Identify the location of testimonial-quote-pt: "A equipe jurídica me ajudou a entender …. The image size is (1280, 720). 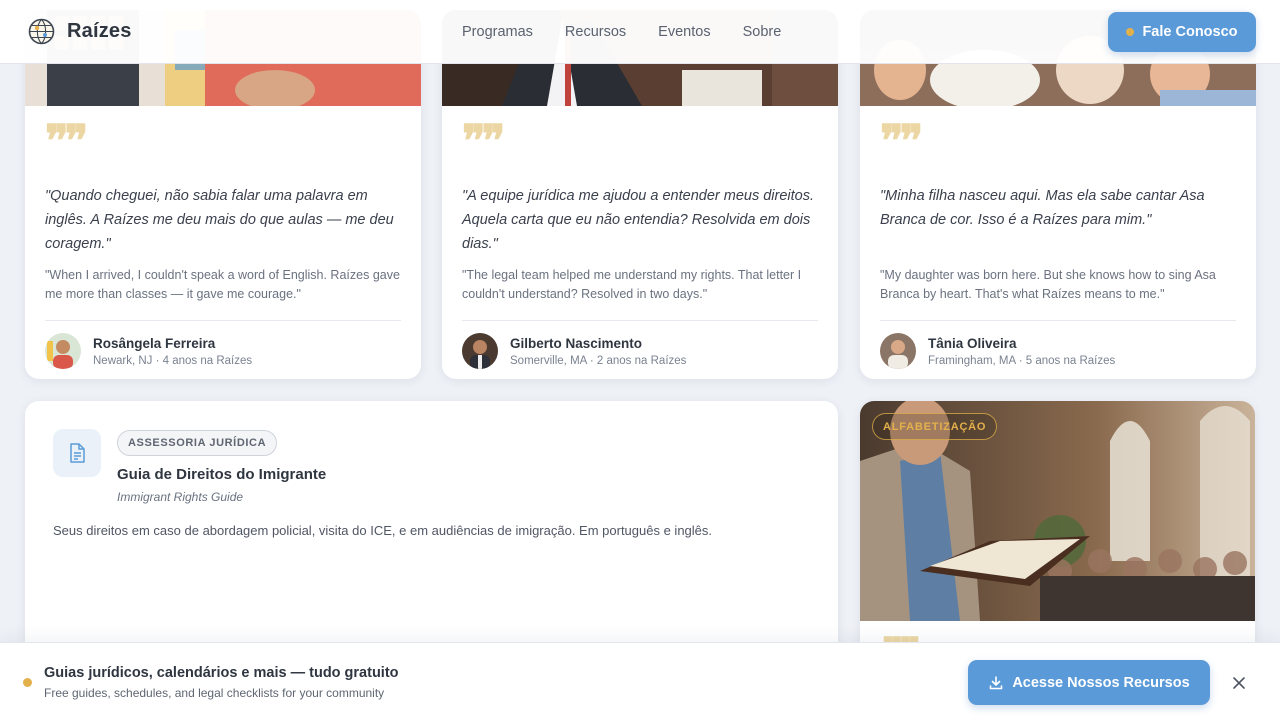
(638, 220).